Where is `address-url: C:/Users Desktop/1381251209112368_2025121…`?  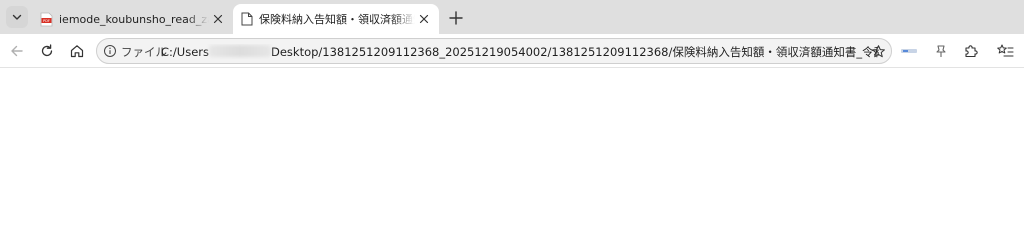 address-url: C:/Users Desktop/1381251209112368_2025121… is located at coordinates (520, 52).